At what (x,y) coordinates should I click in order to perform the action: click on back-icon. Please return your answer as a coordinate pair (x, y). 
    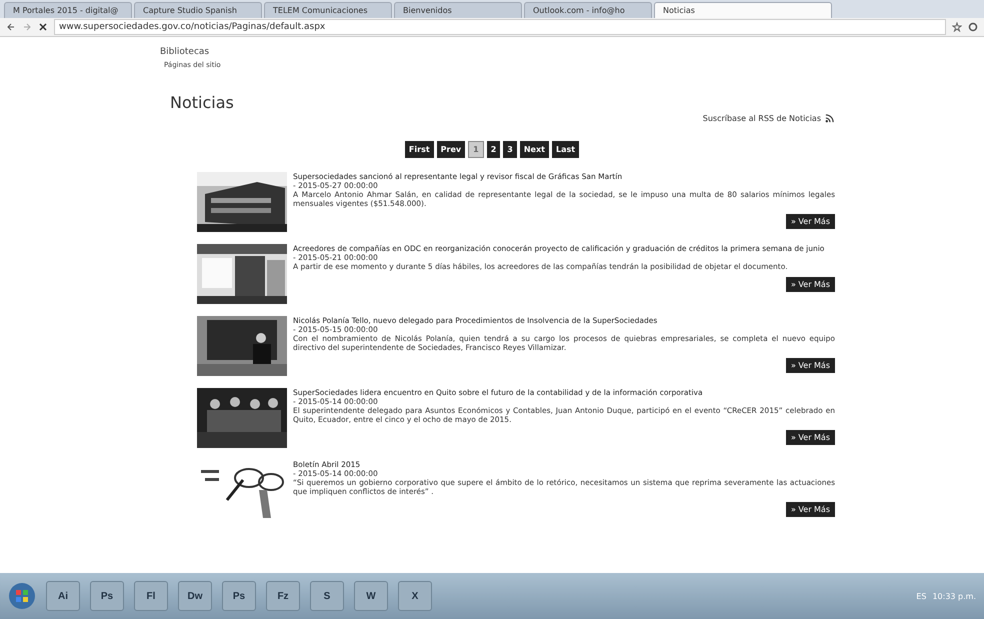
    Looking at the image, I should click on (11, 27).